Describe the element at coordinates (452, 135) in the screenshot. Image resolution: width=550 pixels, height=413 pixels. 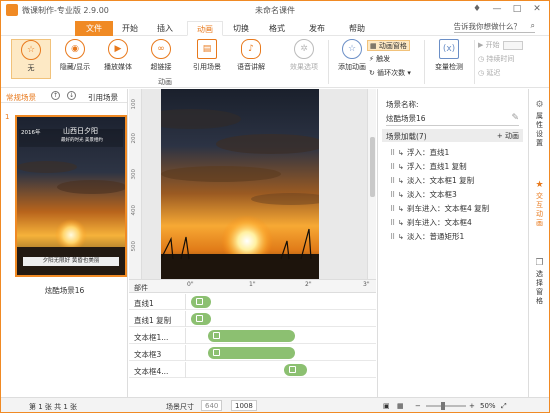
I see `scene-load-header: 场景加载(7) + 动画` at that location.